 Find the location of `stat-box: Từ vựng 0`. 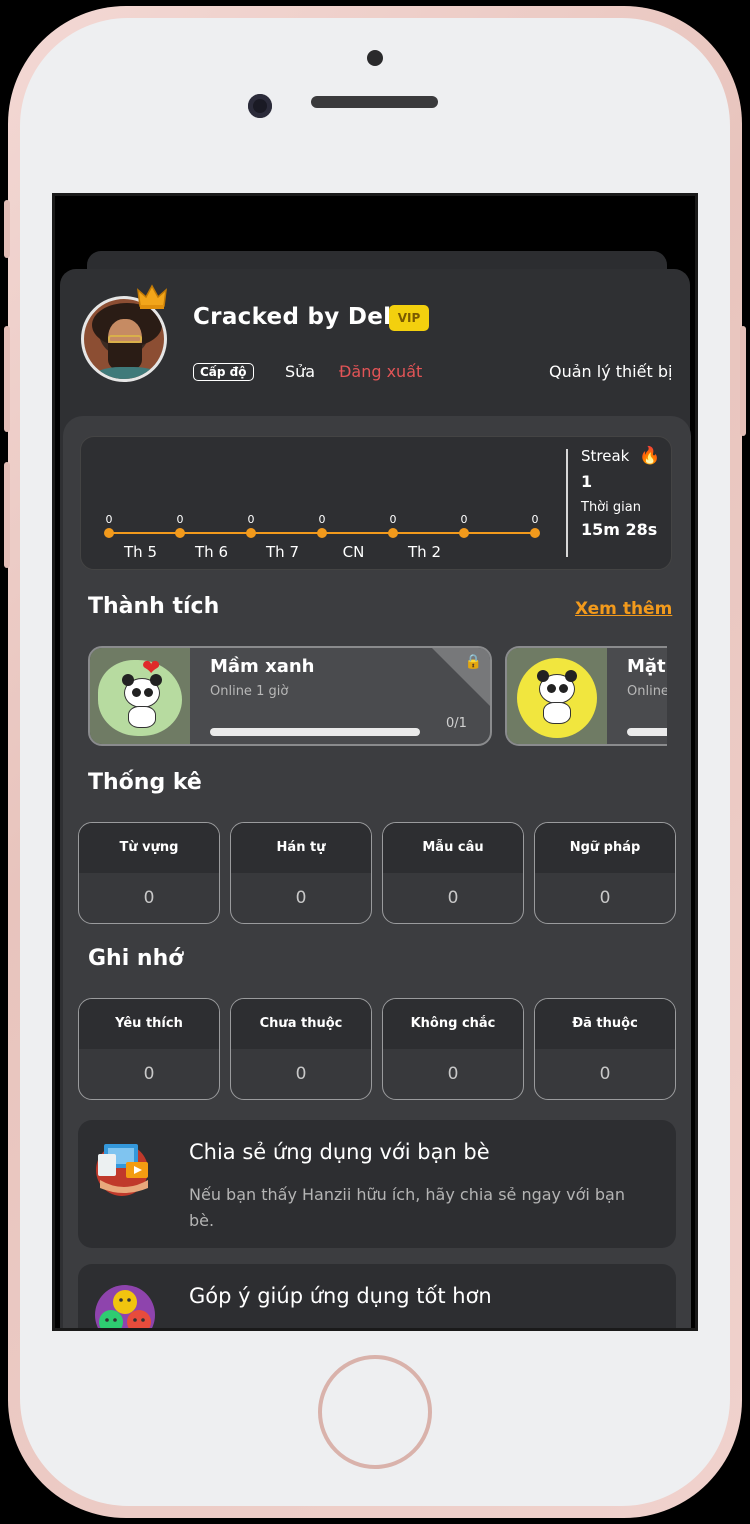

stat-box: Từ vựng 0 is located at coordinates (149, 873).